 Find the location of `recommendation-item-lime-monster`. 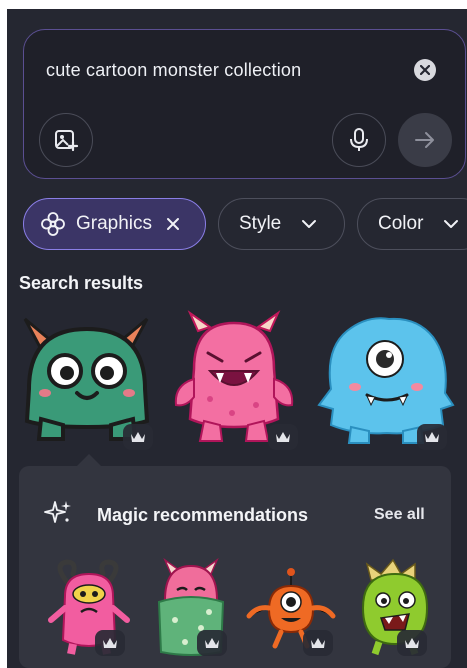

recommendation-item-lime-monster is located at coordinates (395, 606).